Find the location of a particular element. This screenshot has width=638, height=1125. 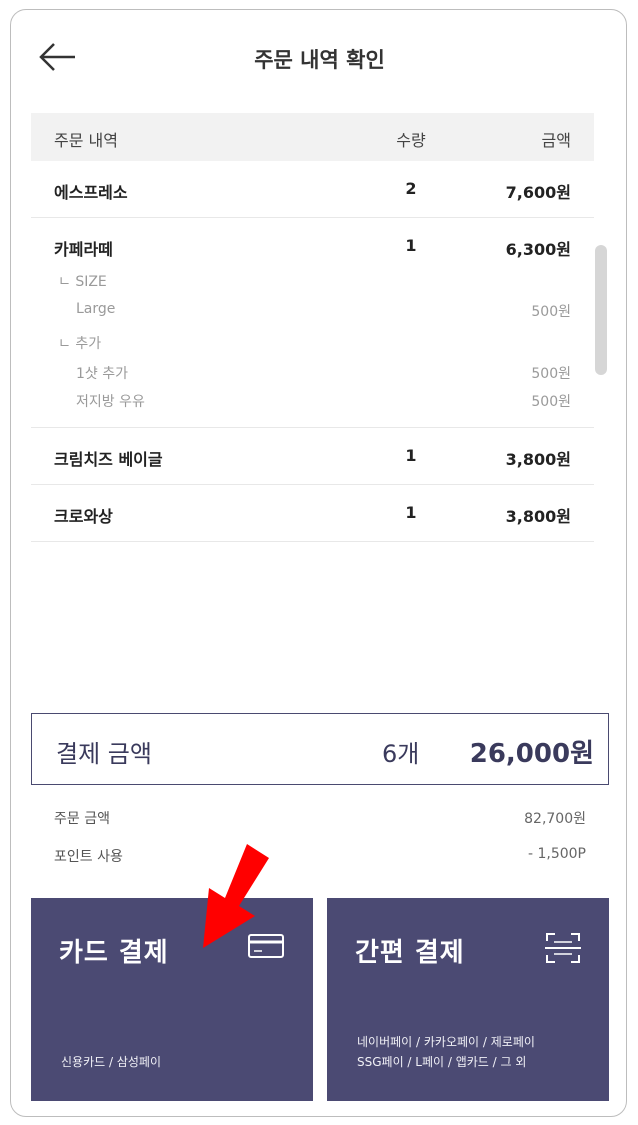

table-row: 크로와상 1 3,800원 is located at coordinates (312, 513).